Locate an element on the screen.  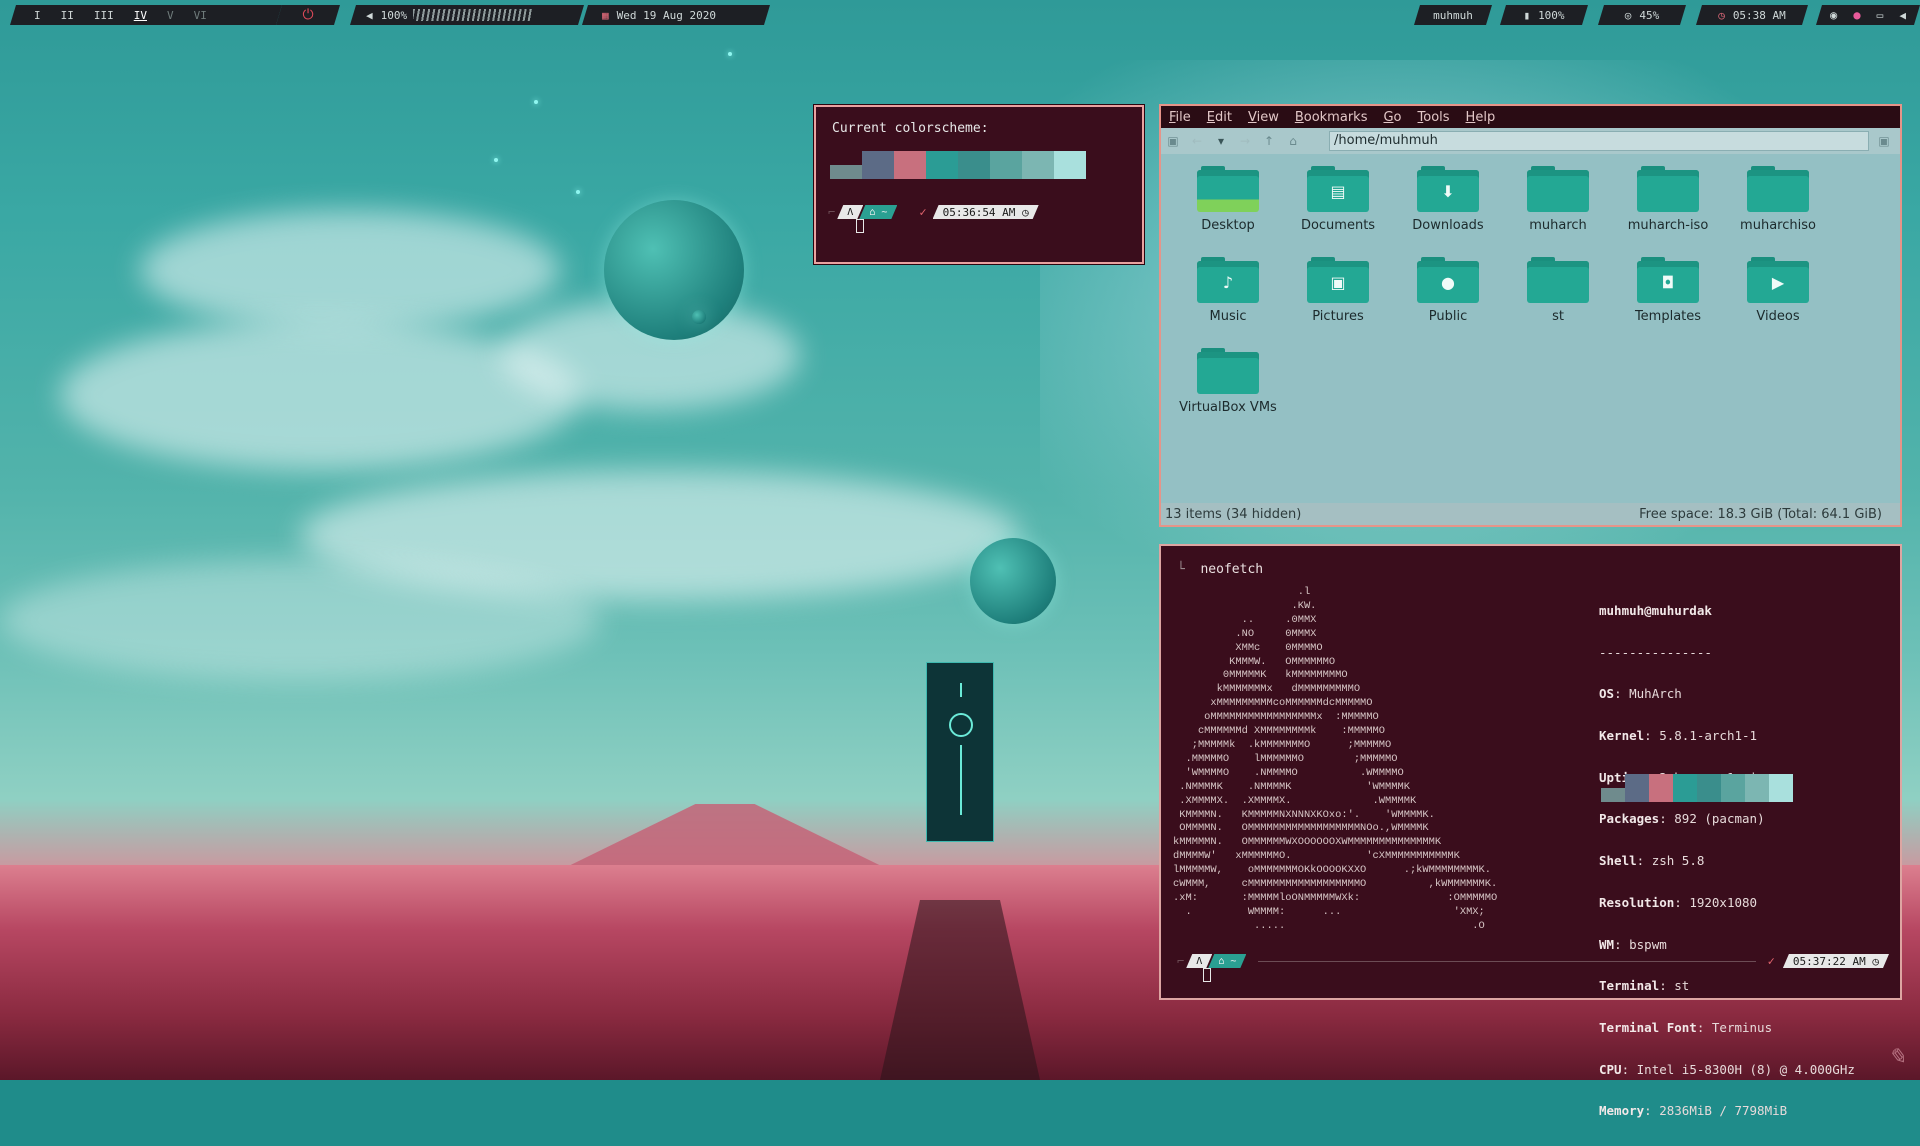
prompt-time: 05:36:54 AM is located at coordinates (979, 212).